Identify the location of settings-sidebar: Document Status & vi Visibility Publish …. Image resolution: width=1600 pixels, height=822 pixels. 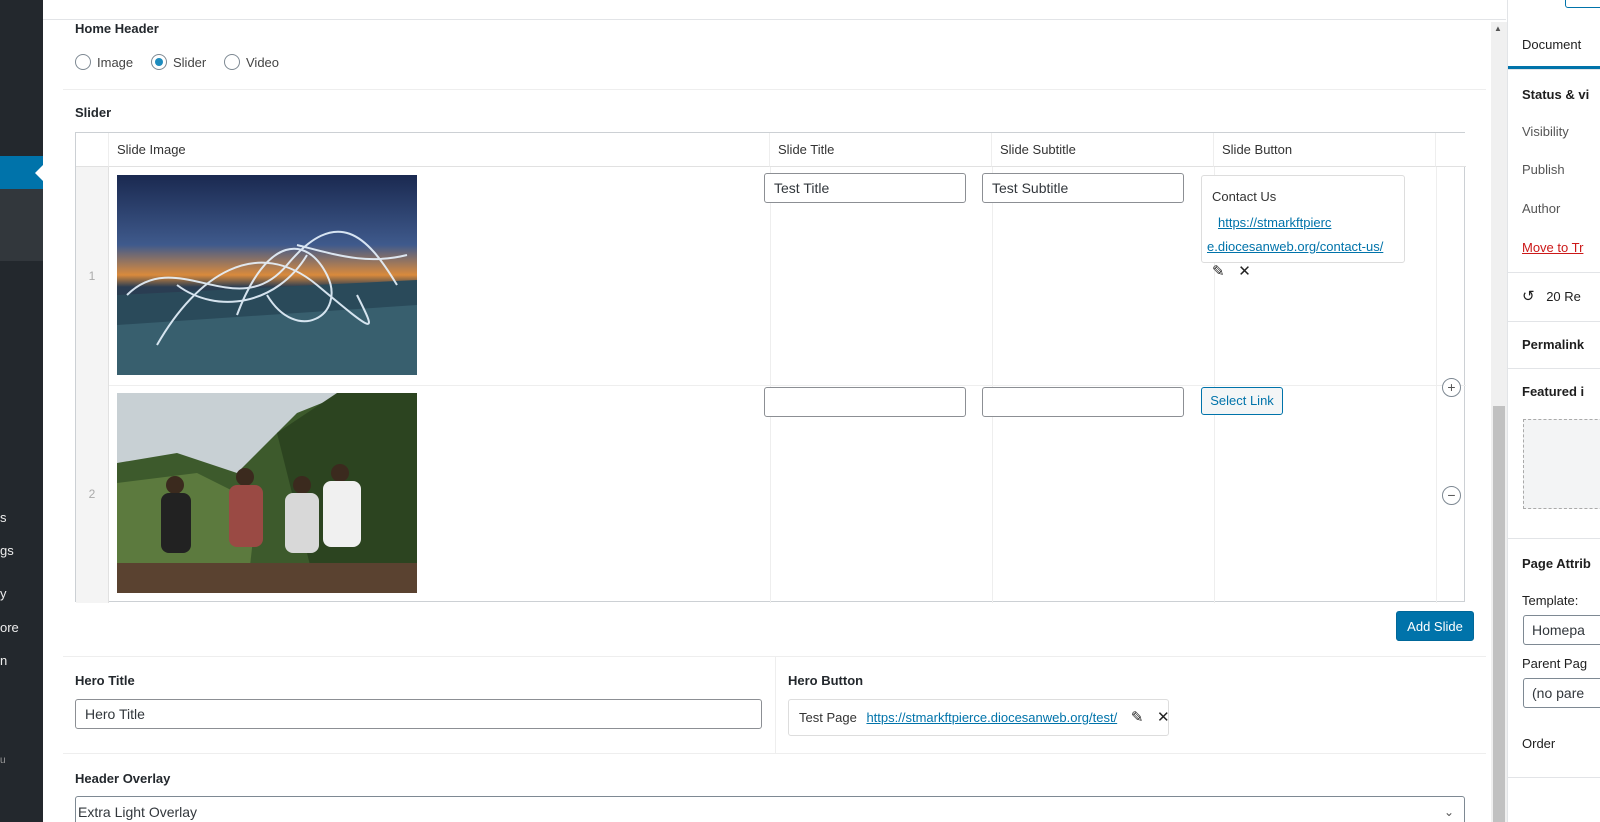
(1553, 411).